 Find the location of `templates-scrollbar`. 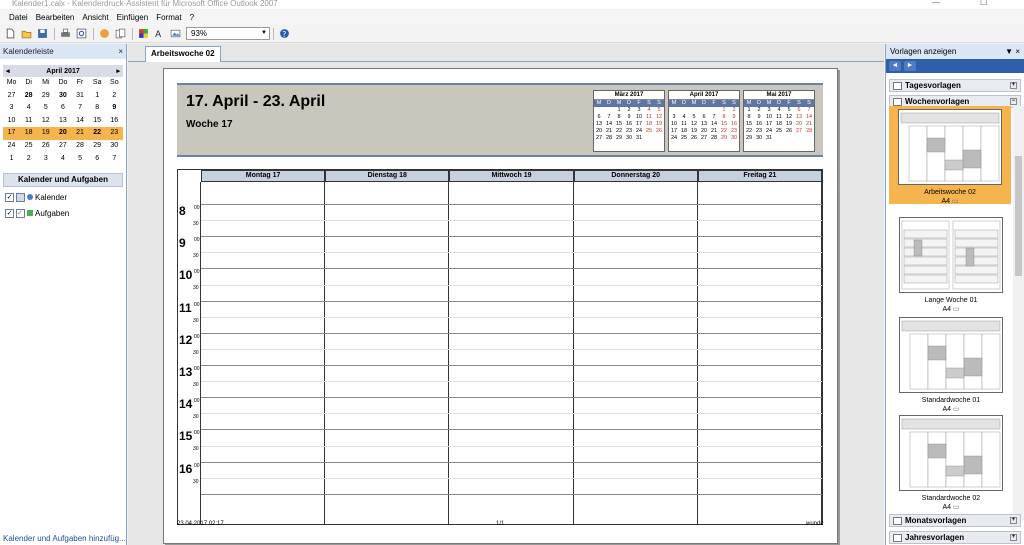

templates-scrollbar is located at coordinates (1018, 313).